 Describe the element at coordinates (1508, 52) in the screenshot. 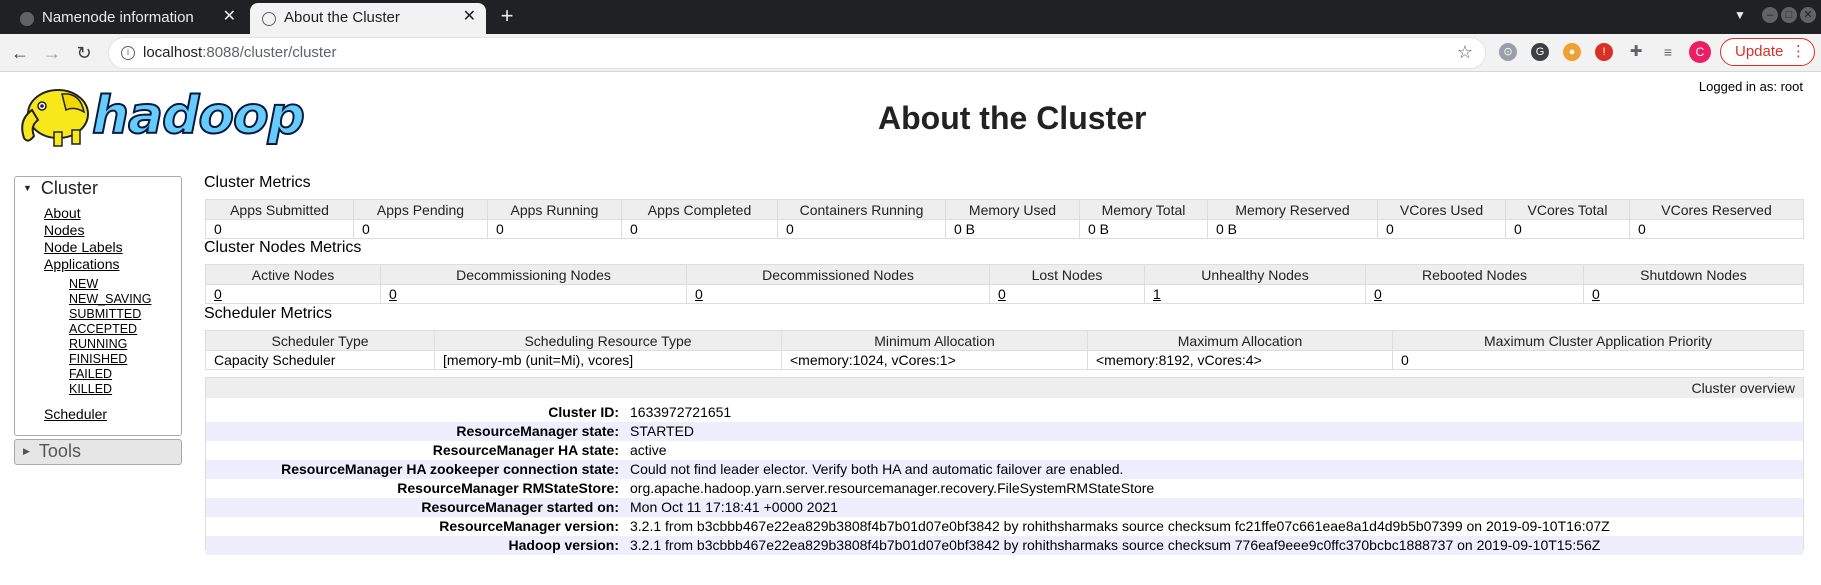

I see `extension-icon: ⊙` at that location.